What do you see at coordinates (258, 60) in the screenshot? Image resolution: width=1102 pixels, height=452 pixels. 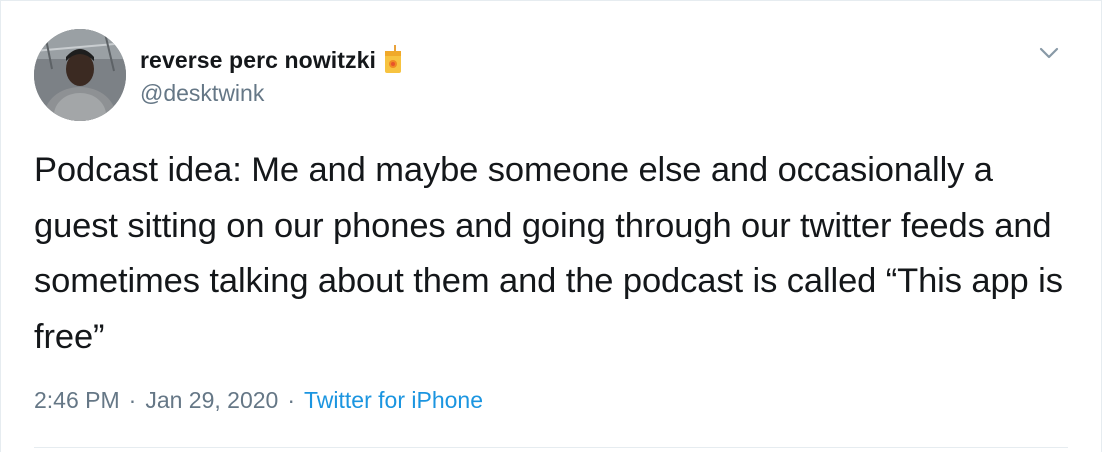 I see `display-name: reverse perc nowitzki` at bounding box center [258, 60].